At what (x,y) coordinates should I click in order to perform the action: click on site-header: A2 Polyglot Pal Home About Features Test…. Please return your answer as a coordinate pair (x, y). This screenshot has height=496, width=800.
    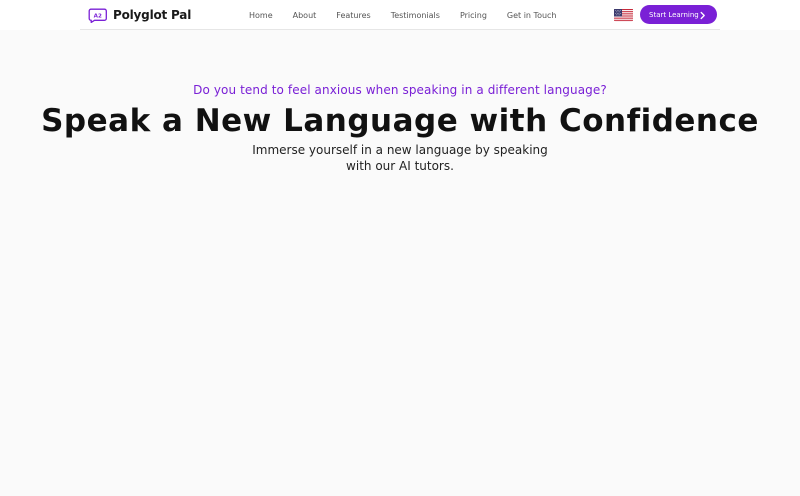
    Looking at the image, I should click on (400, 15).